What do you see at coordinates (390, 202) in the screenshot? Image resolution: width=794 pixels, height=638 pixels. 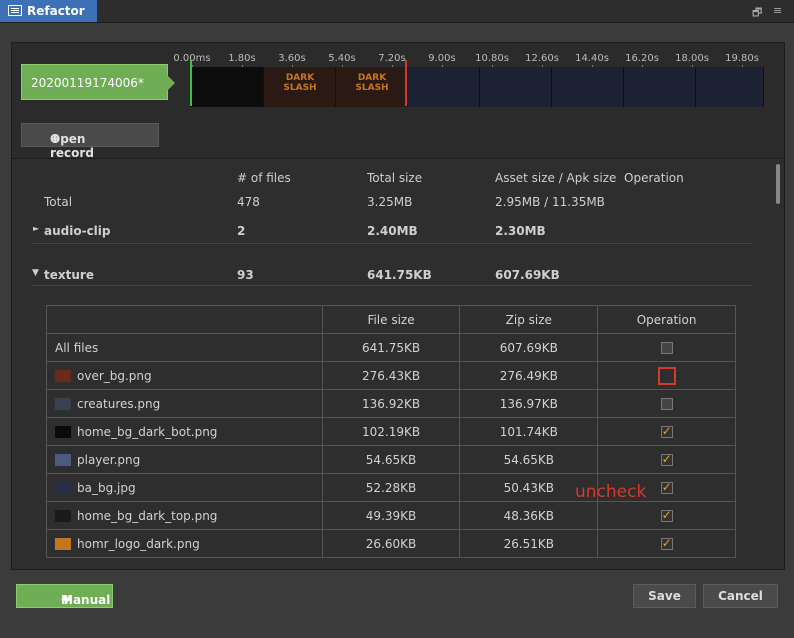 I see `total-size: 3.25MB` at bounding box center [390, 202].